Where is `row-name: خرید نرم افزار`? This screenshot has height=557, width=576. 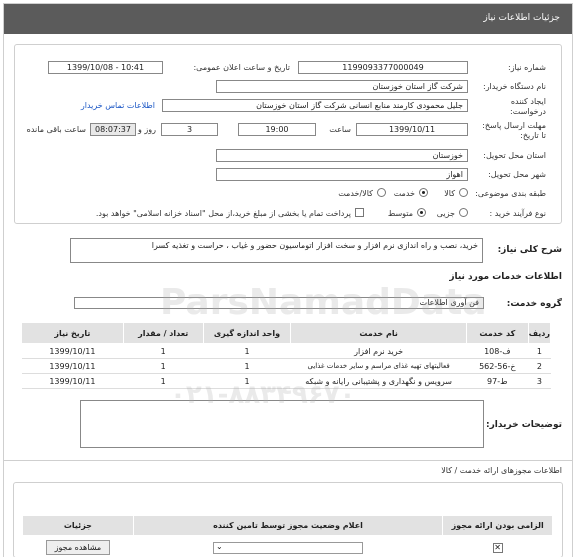 row-name: خرید نرم افزار is located at coordinates (378, 351).